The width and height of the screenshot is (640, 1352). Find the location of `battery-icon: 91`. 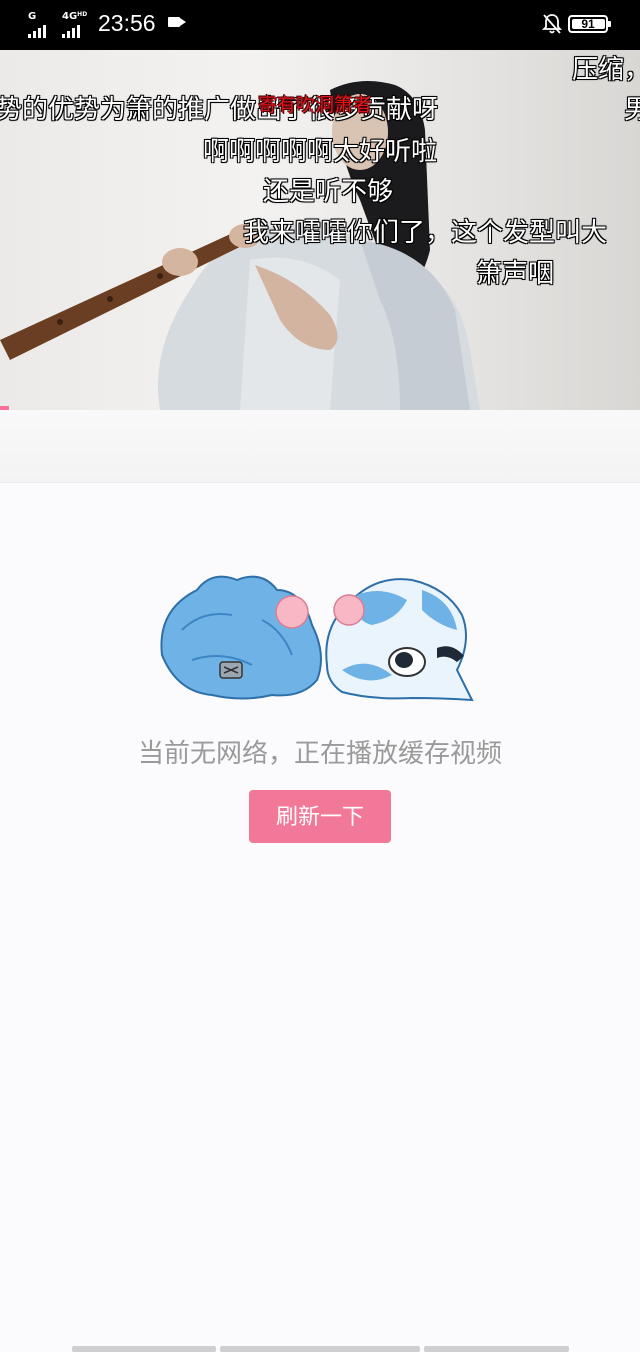

battery-icon: 91 is located at coordinates (589, 24).